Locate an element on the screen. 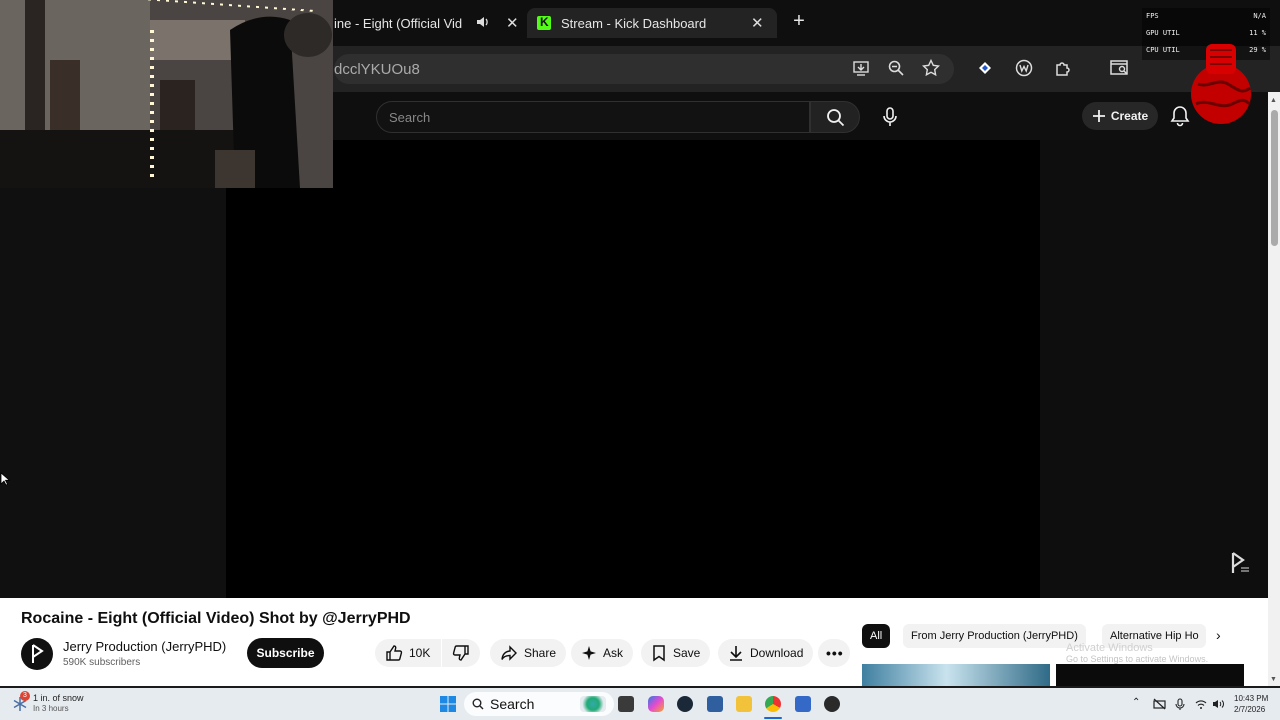 The width and height of the screenshot is (1280, 720). more-actions-button: ••• is located at coordinates (834, 653).